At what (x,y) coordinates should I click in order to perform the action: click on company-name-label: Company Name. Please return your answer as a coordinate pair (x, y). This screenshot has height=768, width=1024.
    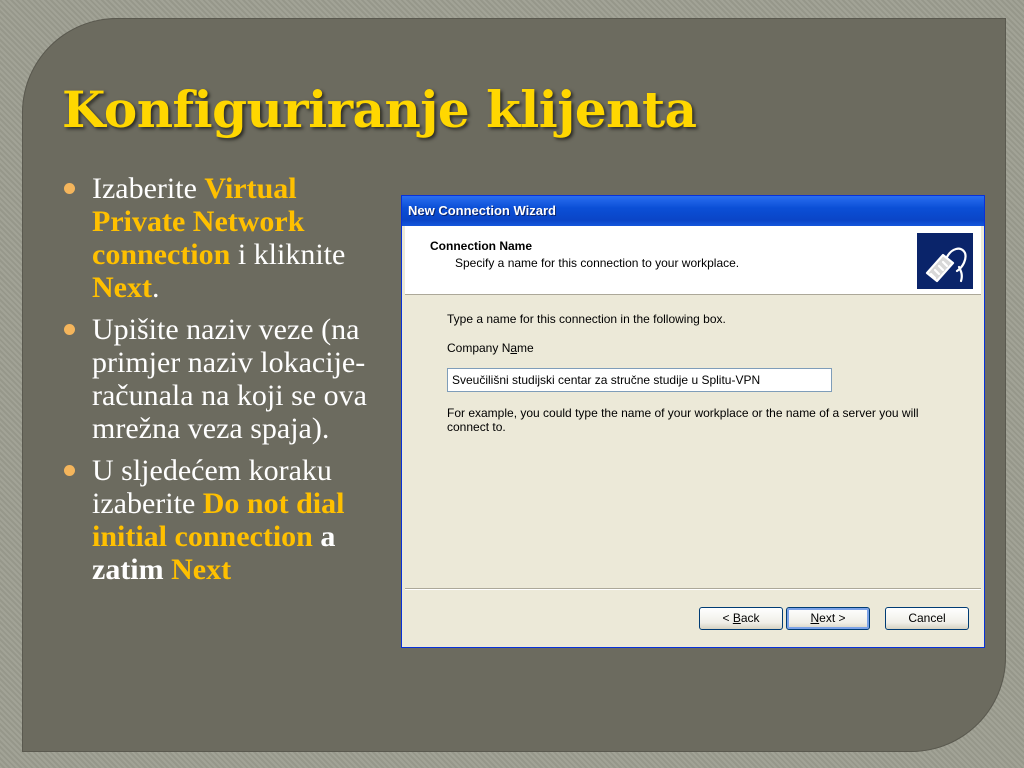
    Looking at the image, I should click on (490, 348).